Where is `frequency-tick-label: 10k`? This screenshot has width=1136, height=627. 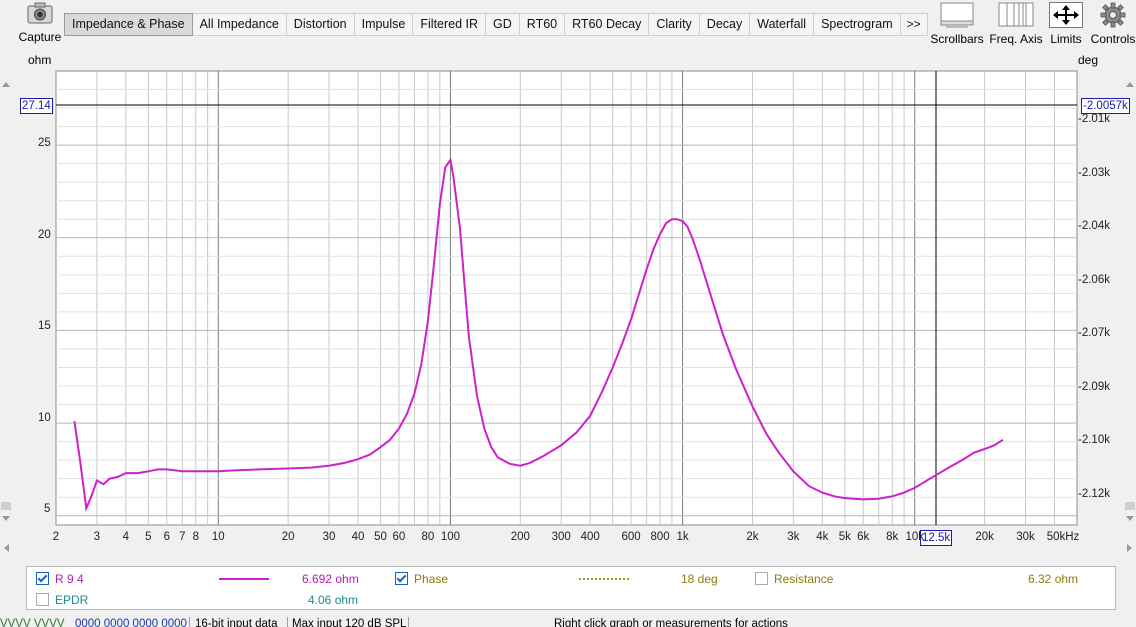 frequency-tick-label: 10k is located at coordinates (914, 537).